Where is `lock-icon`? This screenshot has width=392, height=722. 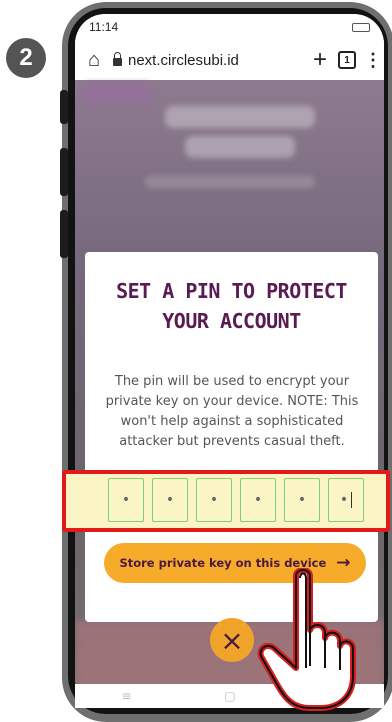
lock-icon is located at coordinates (117, 59).